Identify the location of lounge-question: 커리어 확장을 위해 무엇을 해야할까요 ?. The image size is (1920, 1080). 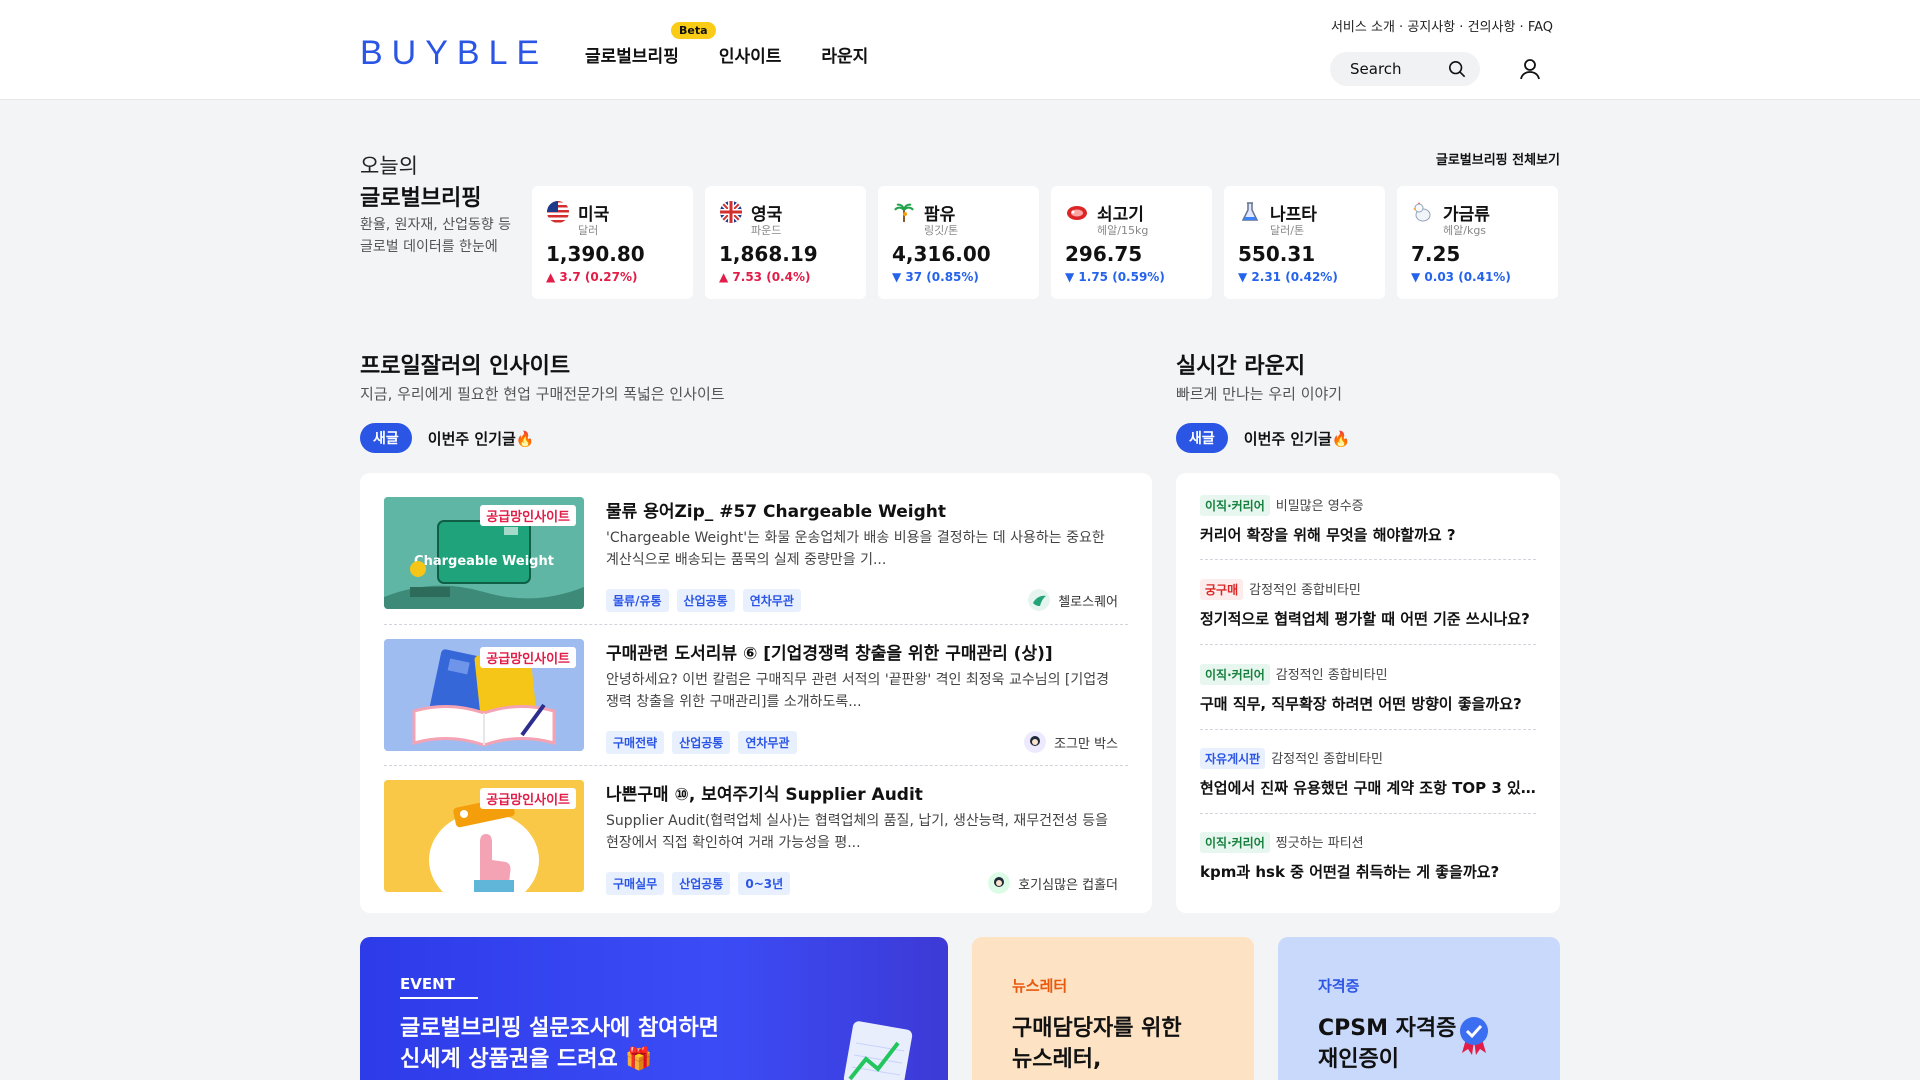
(1368, 534).